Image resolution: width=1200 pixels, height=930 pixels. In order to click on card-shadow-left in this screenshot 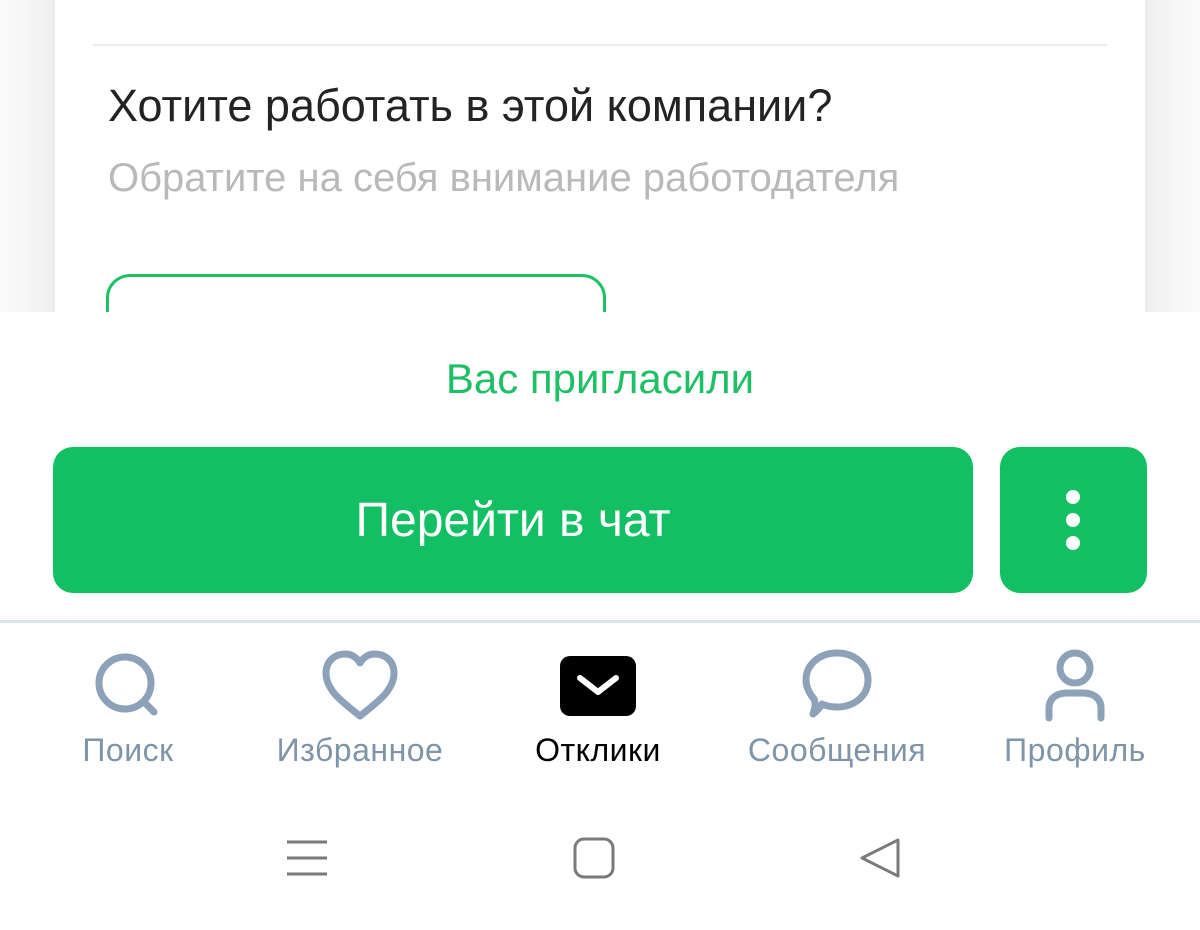, I will do `click(27, 156)`.